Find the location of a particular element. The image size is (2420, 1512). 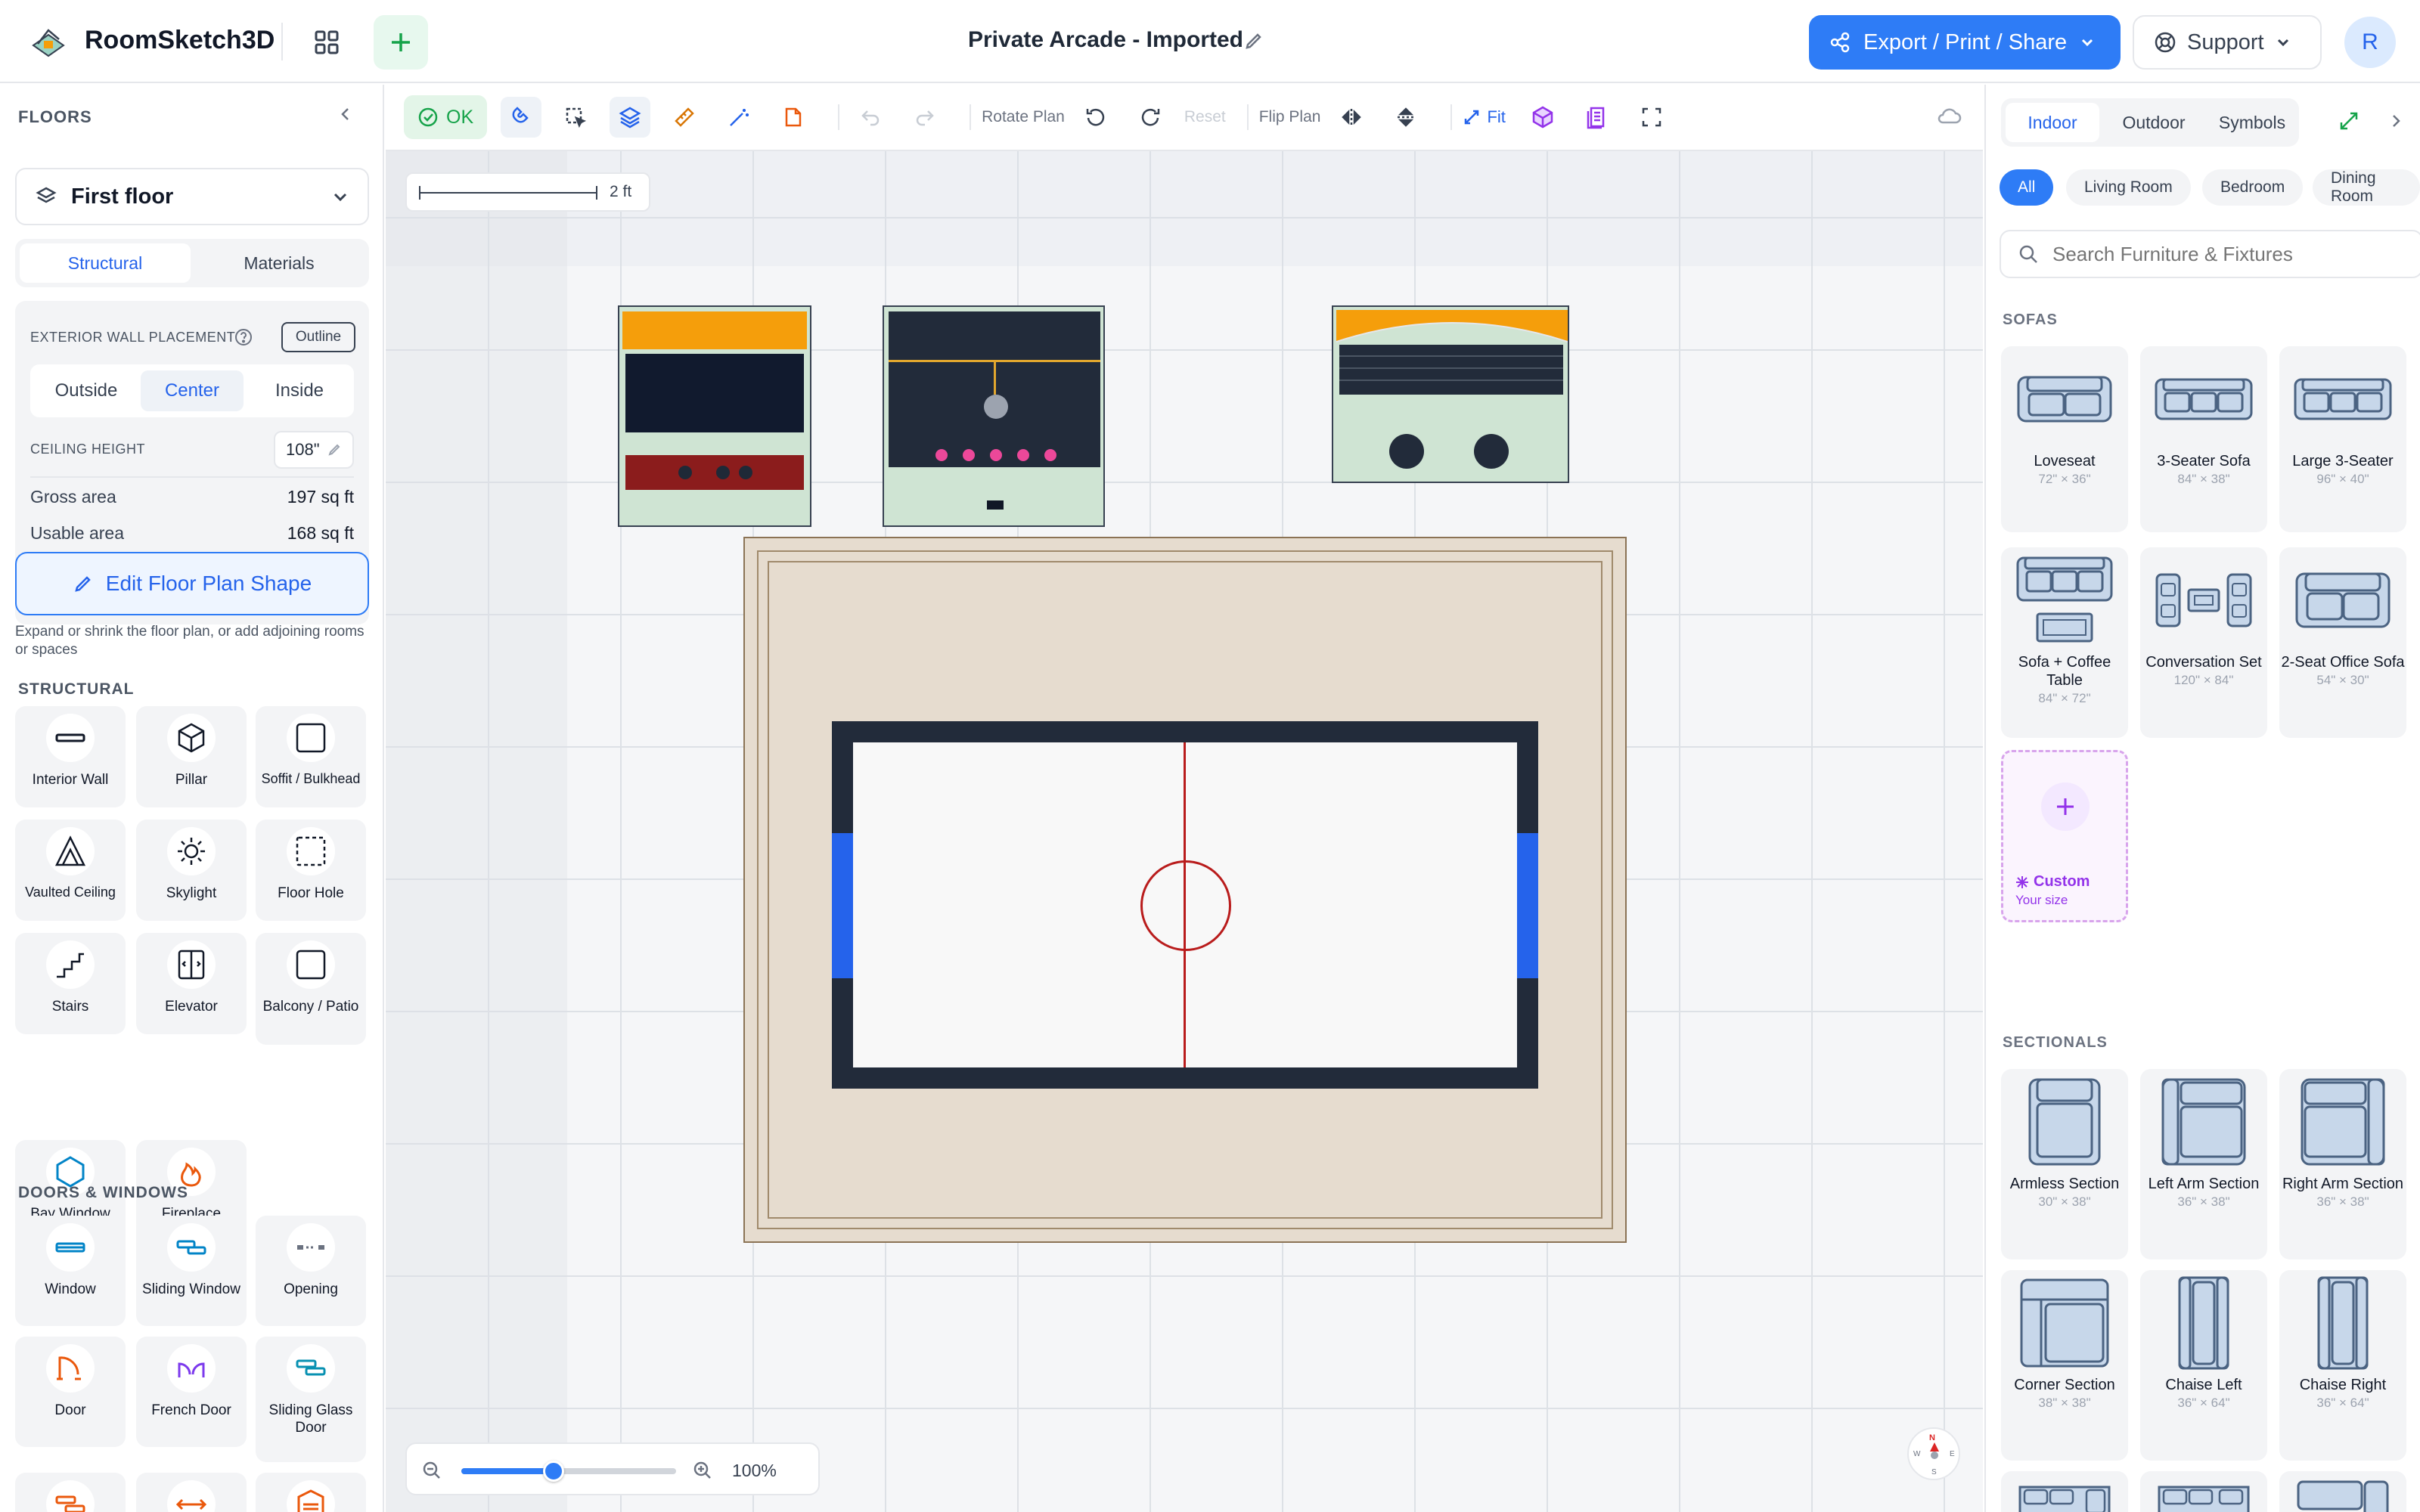

user-avatar: R is located at coordinates (2370, 42).